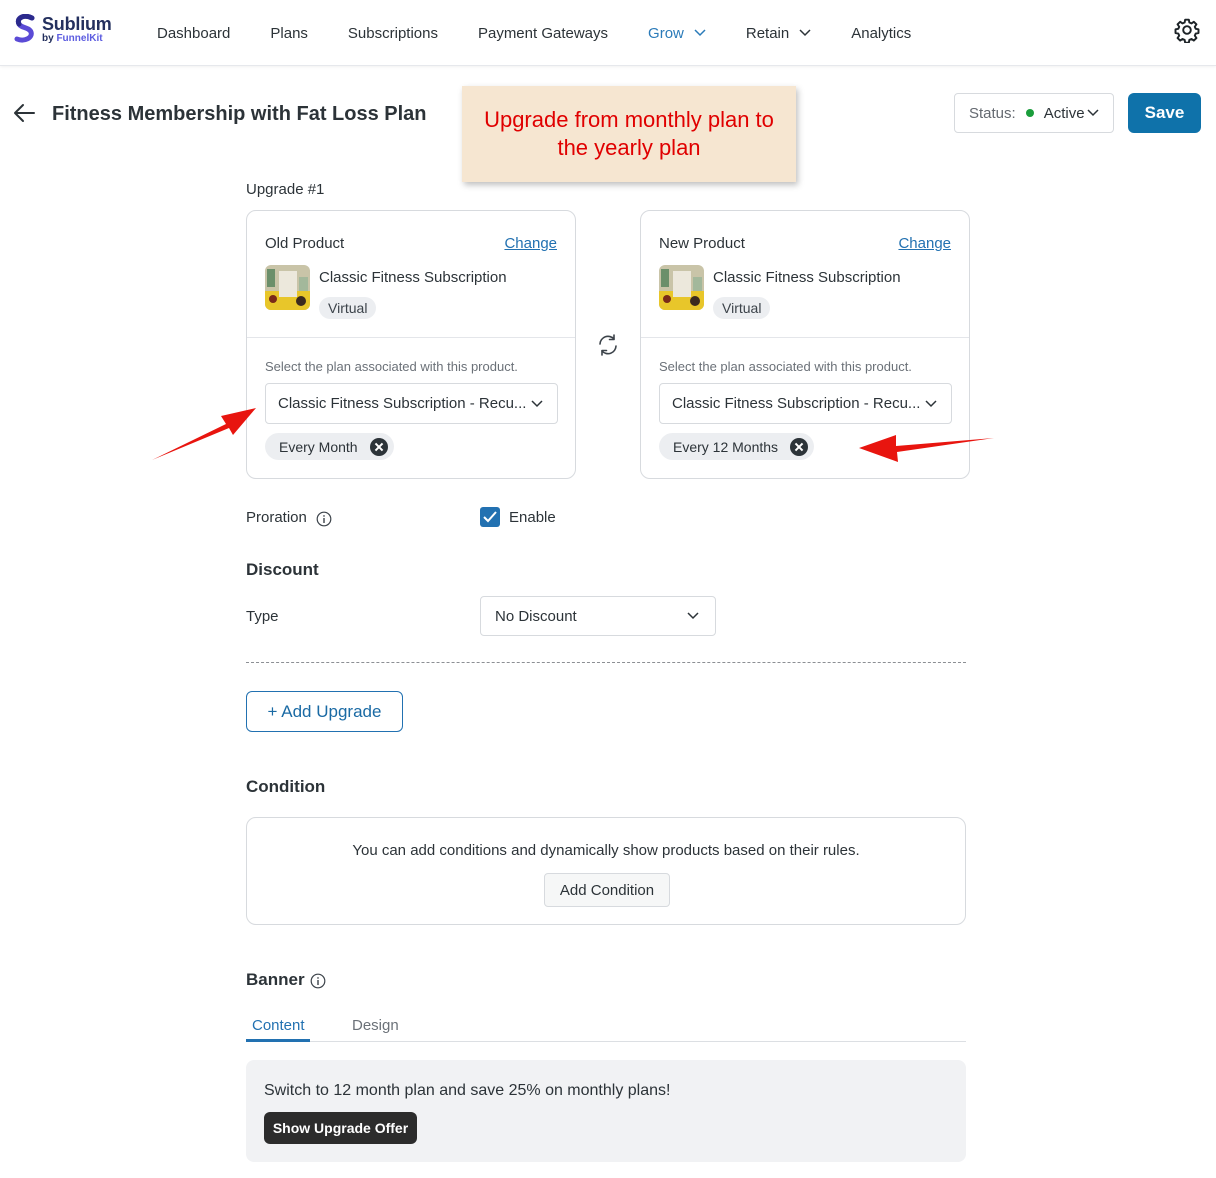  Describe the element at coordinates (666, 33) in the screenshot. I see `nav-label: Grow` at that location.